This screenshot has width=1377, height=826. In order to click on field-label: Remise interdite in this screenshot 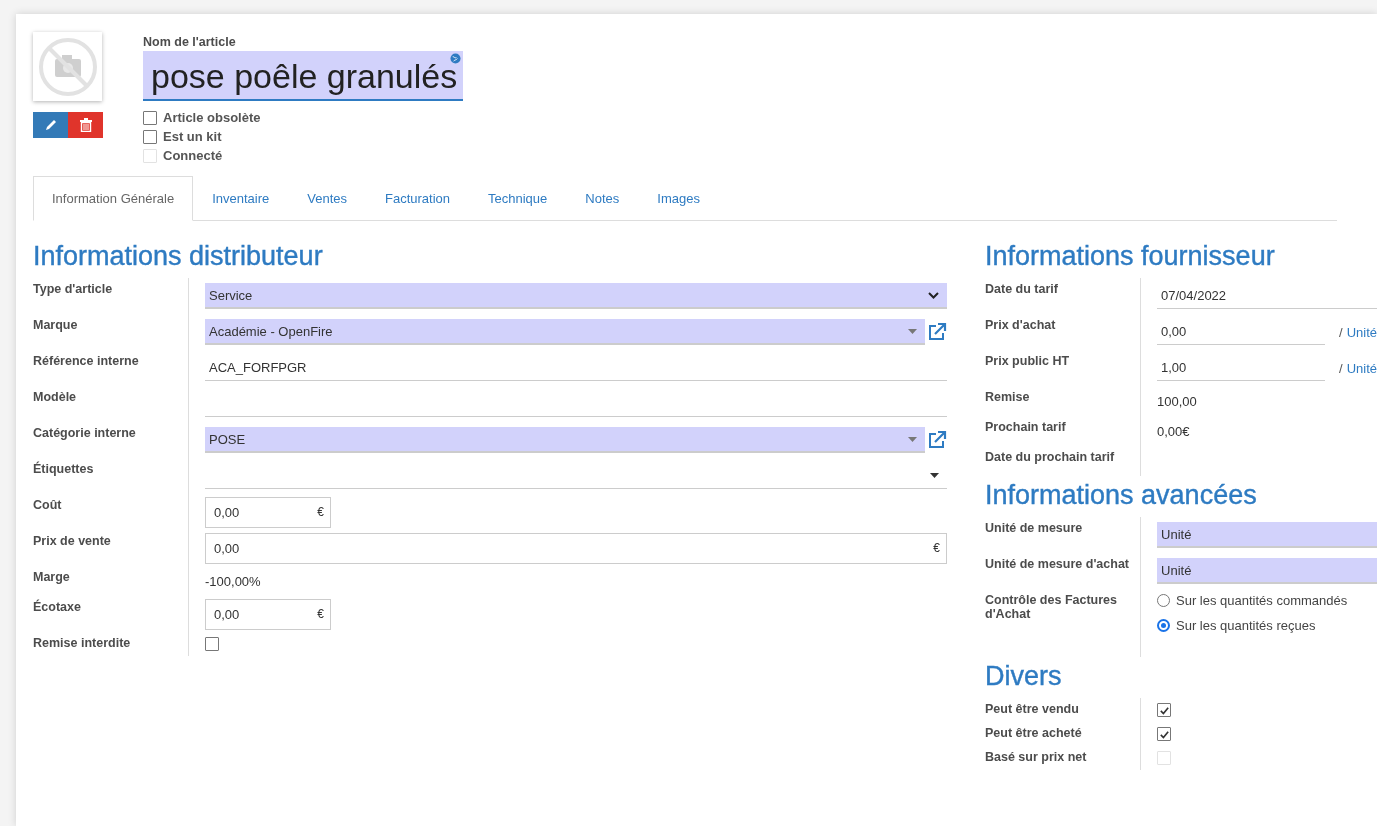, I will do `click(82, 643)`.